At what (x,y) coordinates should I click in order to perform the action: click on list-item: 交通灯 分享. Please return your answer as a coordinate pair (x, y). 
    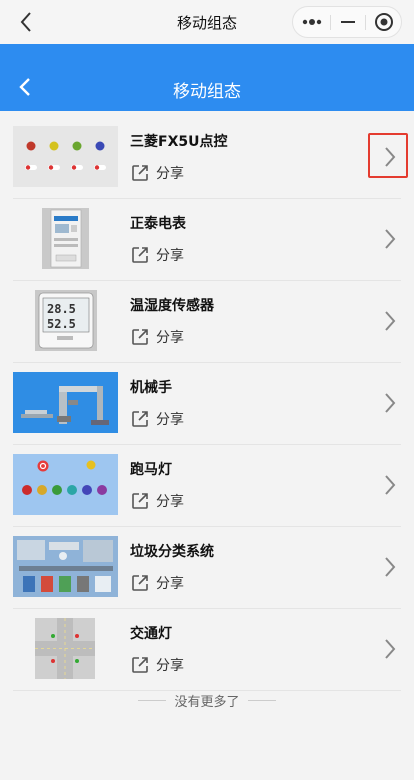
    Looking at the image, I should click on (207, 650).